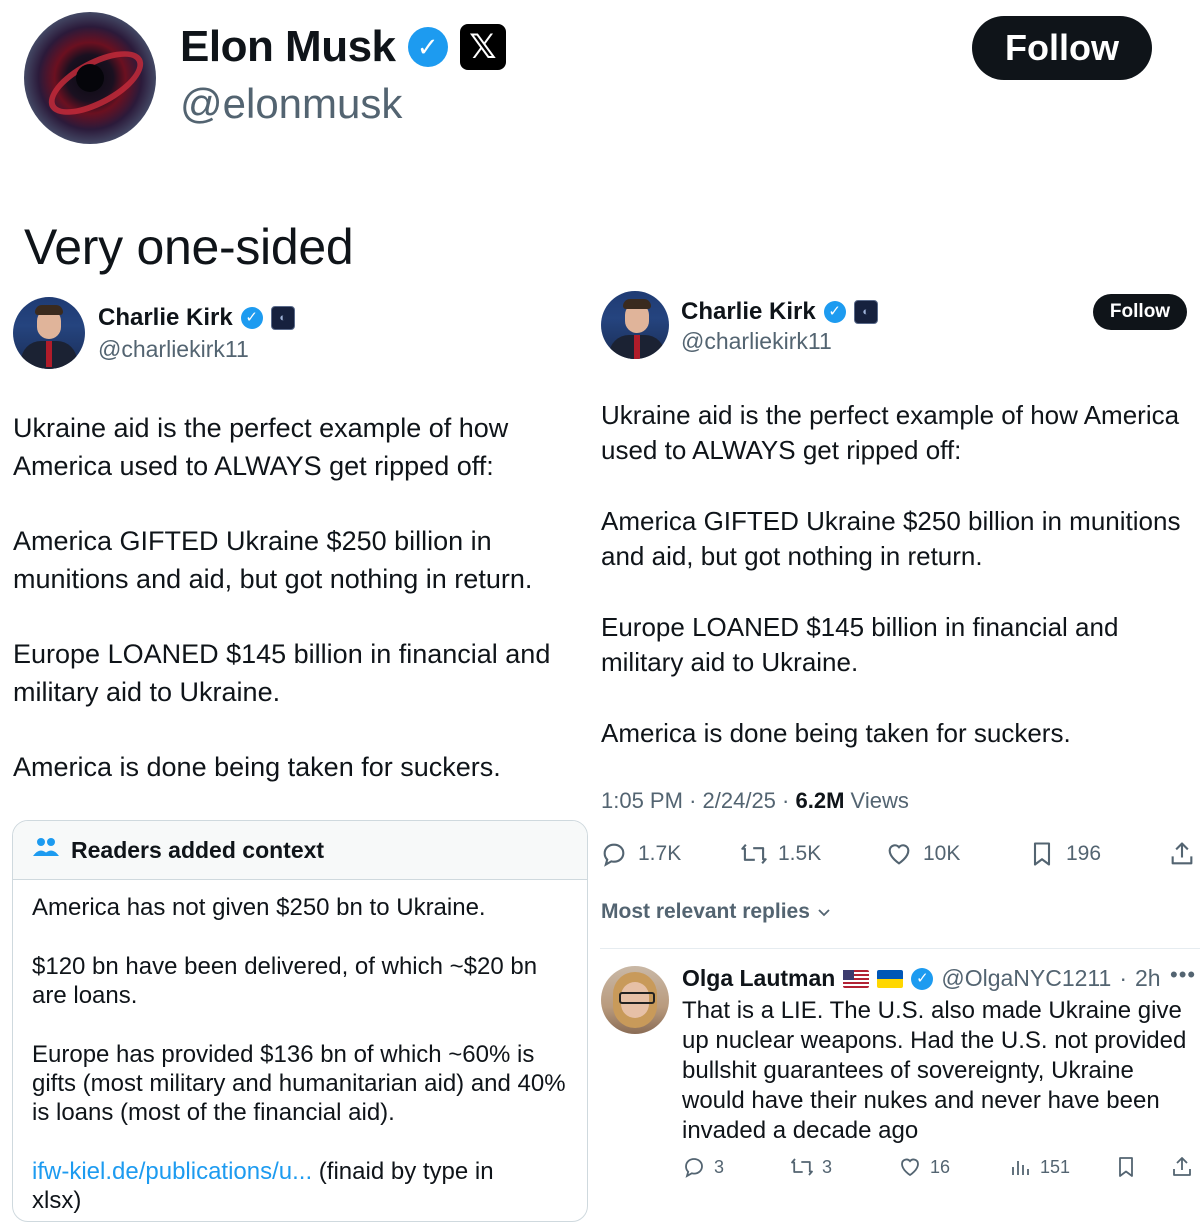 The image size is (1200, 1222). Describe the element at coordinates (1020, 1168) in the screenshot. I see `views-icon` at that location.